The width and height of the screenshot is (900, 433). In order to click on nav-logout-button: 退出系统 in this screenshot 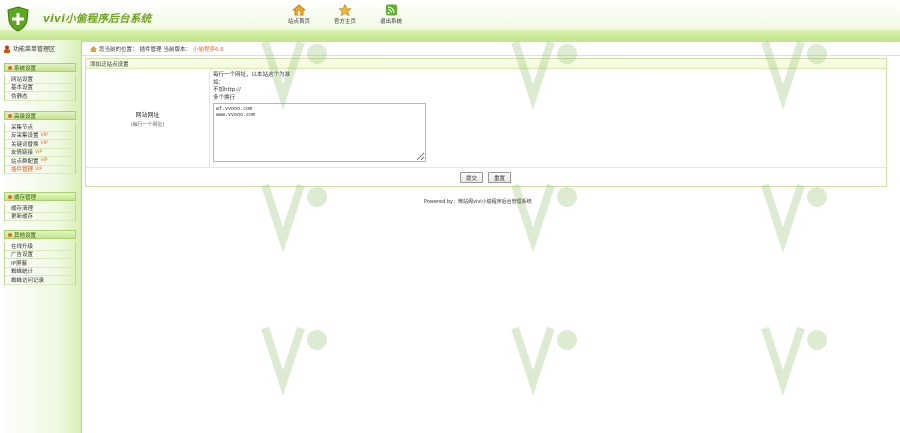, I will do `click(391, 14)`.